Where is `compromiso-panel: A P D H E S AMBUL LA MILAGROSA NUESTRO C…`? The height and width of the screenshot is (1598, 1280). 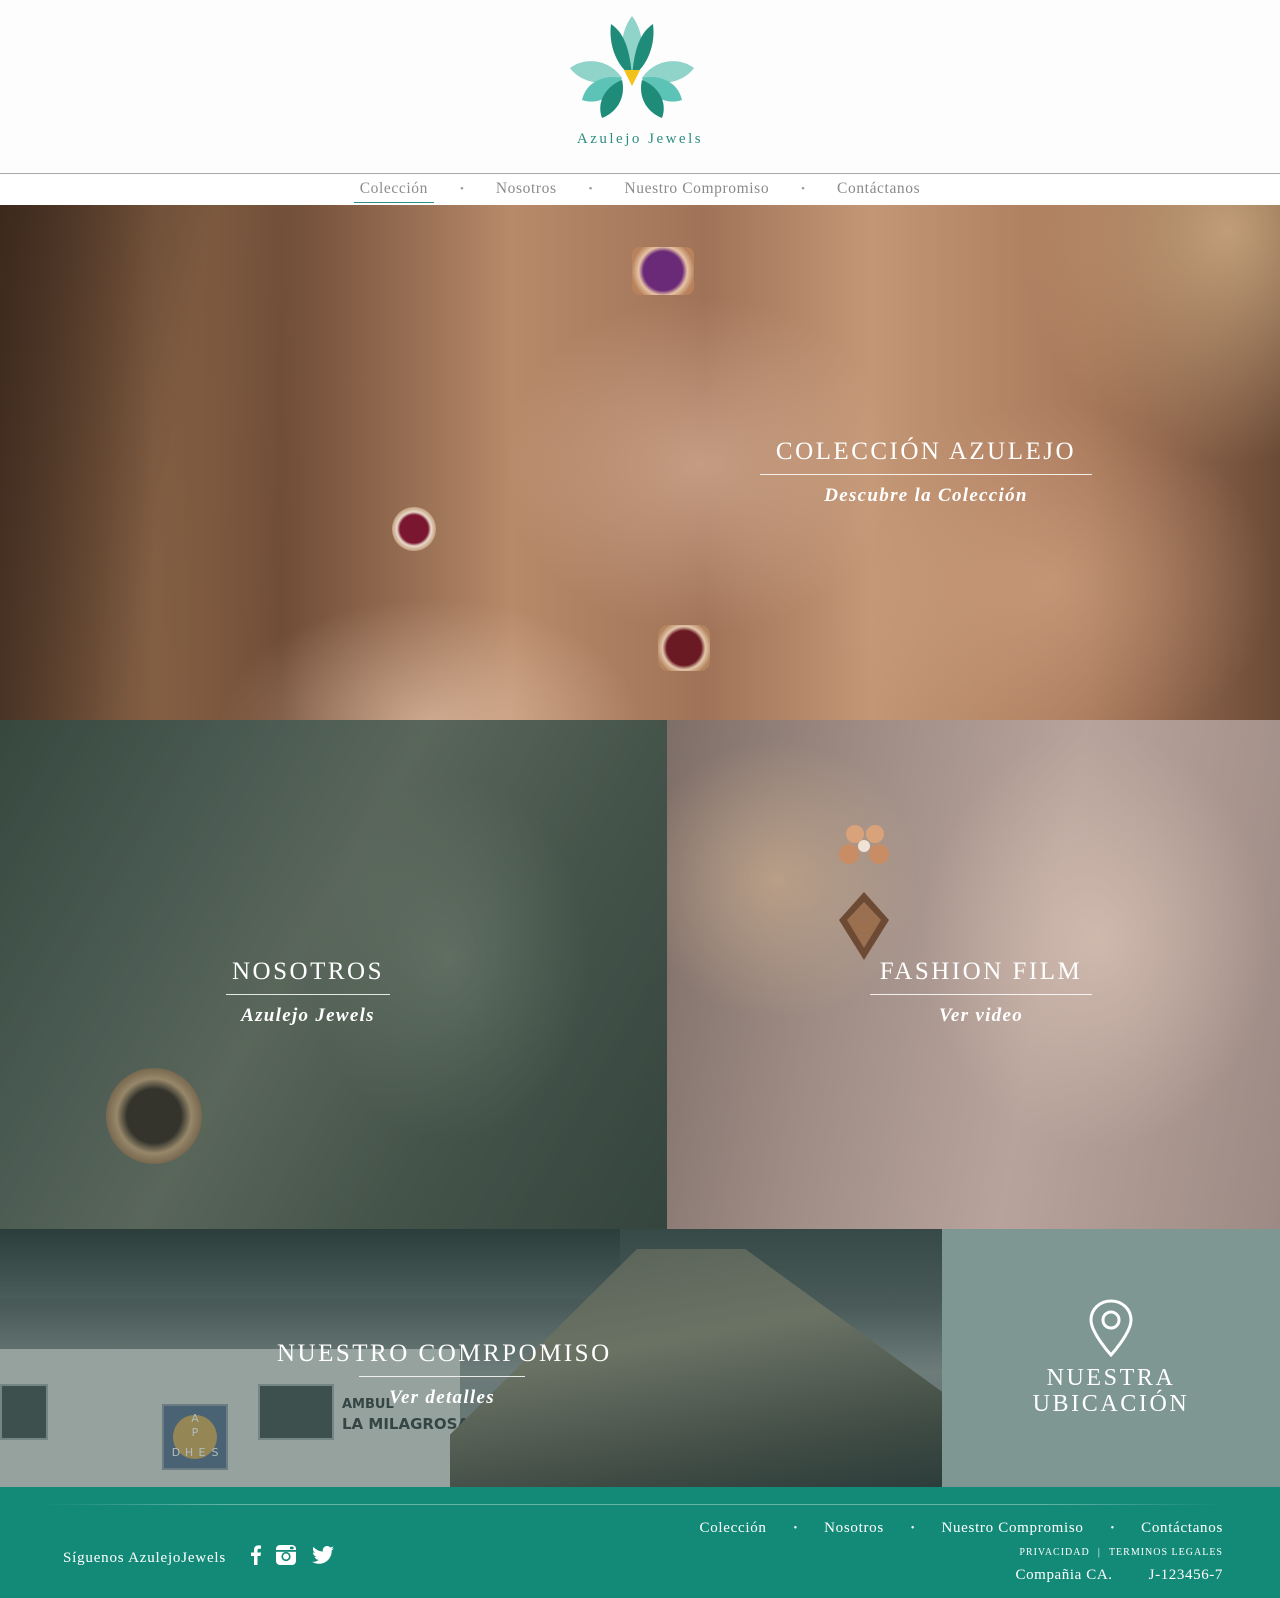 compromiso-panel: A P D H E S AMBUL LA MILAGROSA NUESTRO C… is located at coordinates (471, 1358).